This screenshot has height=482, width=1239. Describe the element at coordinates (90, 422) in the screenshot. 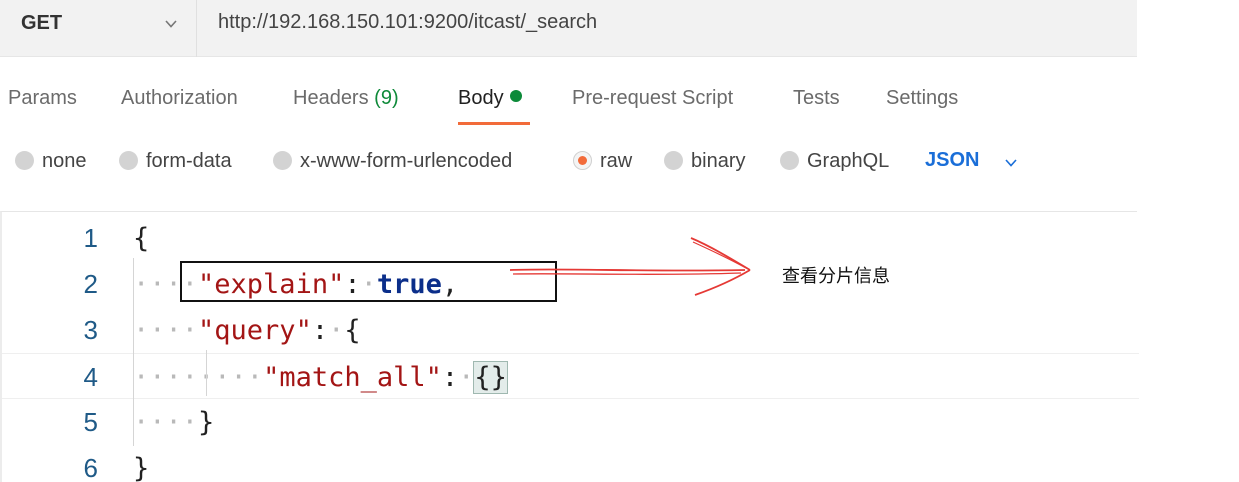

I see `line-number: 5` at that location.